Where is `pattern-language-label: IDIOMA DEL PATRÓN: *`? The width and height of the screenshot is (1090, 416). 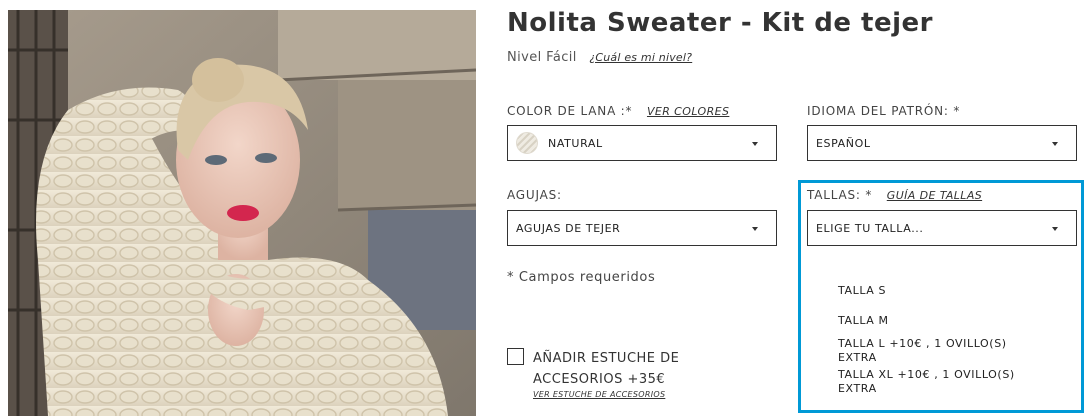 pattern-language-label: IDIOMA DEL PATRÓN: * is located at coordinates (883, 111).